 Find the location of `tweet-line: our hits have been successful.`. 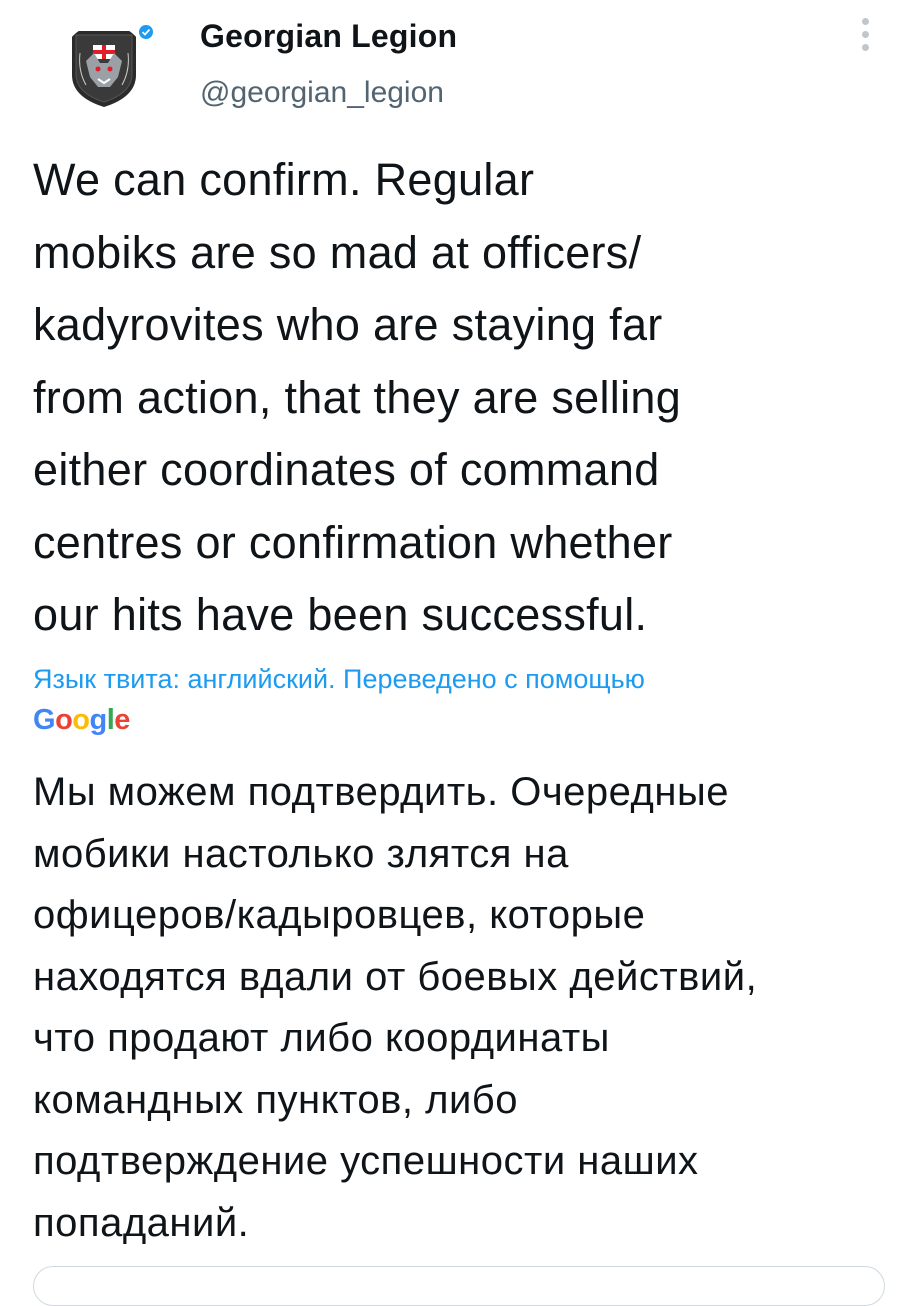

tweet-line: our hits have been successful. is located at coordinates (340, 614).